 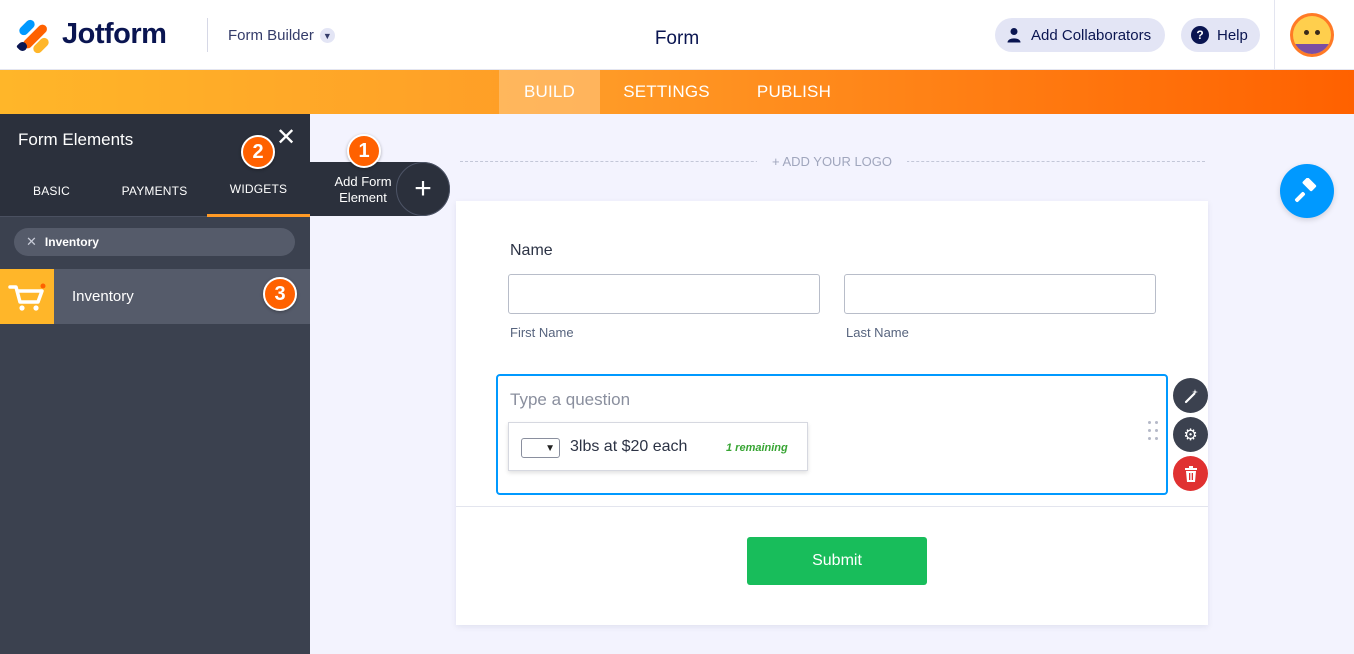 What do you see at coordinates (280, 294) in the screenshot?
I see `step-badge-3: 3` at bounding box center [280, 294].